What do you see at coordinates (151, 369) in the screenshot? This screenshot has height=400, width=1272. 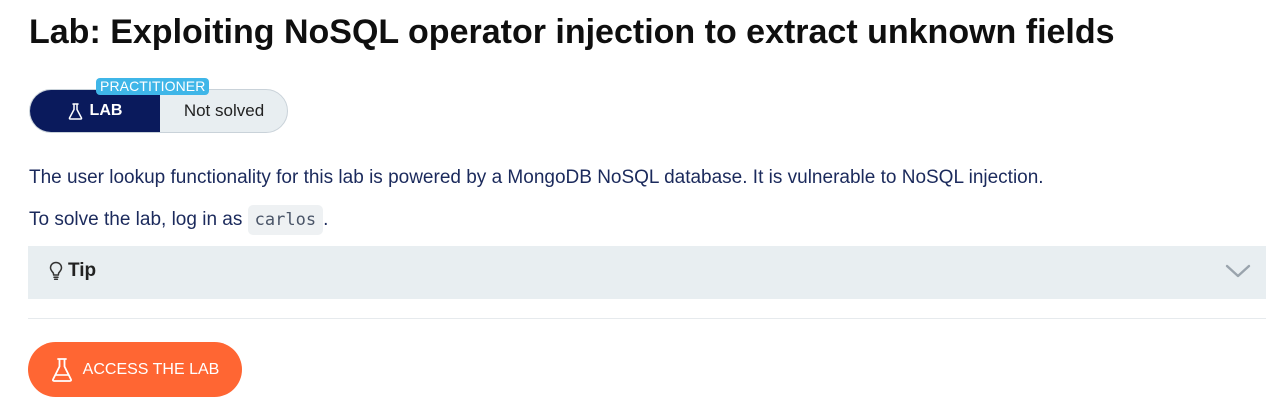 I see `access-lab-label: ACCESS THE LAB` at bounding box center [151, 369].